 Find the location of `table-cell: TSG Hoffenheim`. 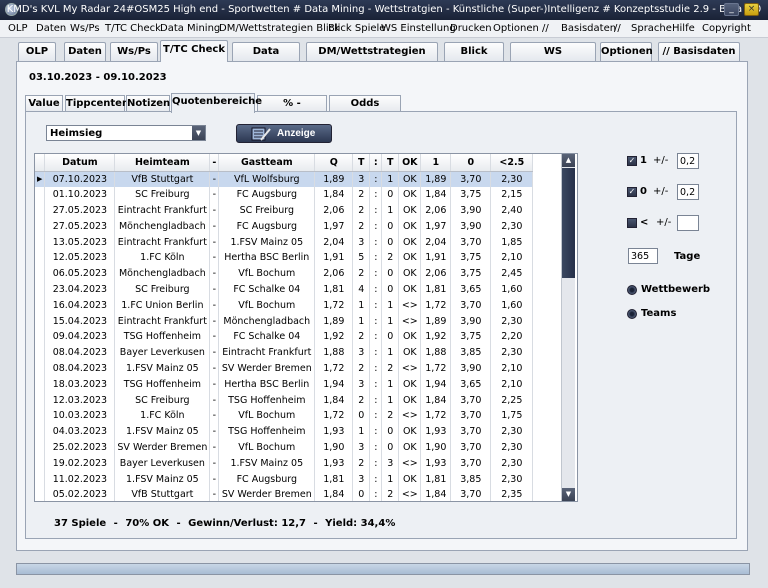

table-cell: TSG Hoffenheim is located at coordinates (267, 400).